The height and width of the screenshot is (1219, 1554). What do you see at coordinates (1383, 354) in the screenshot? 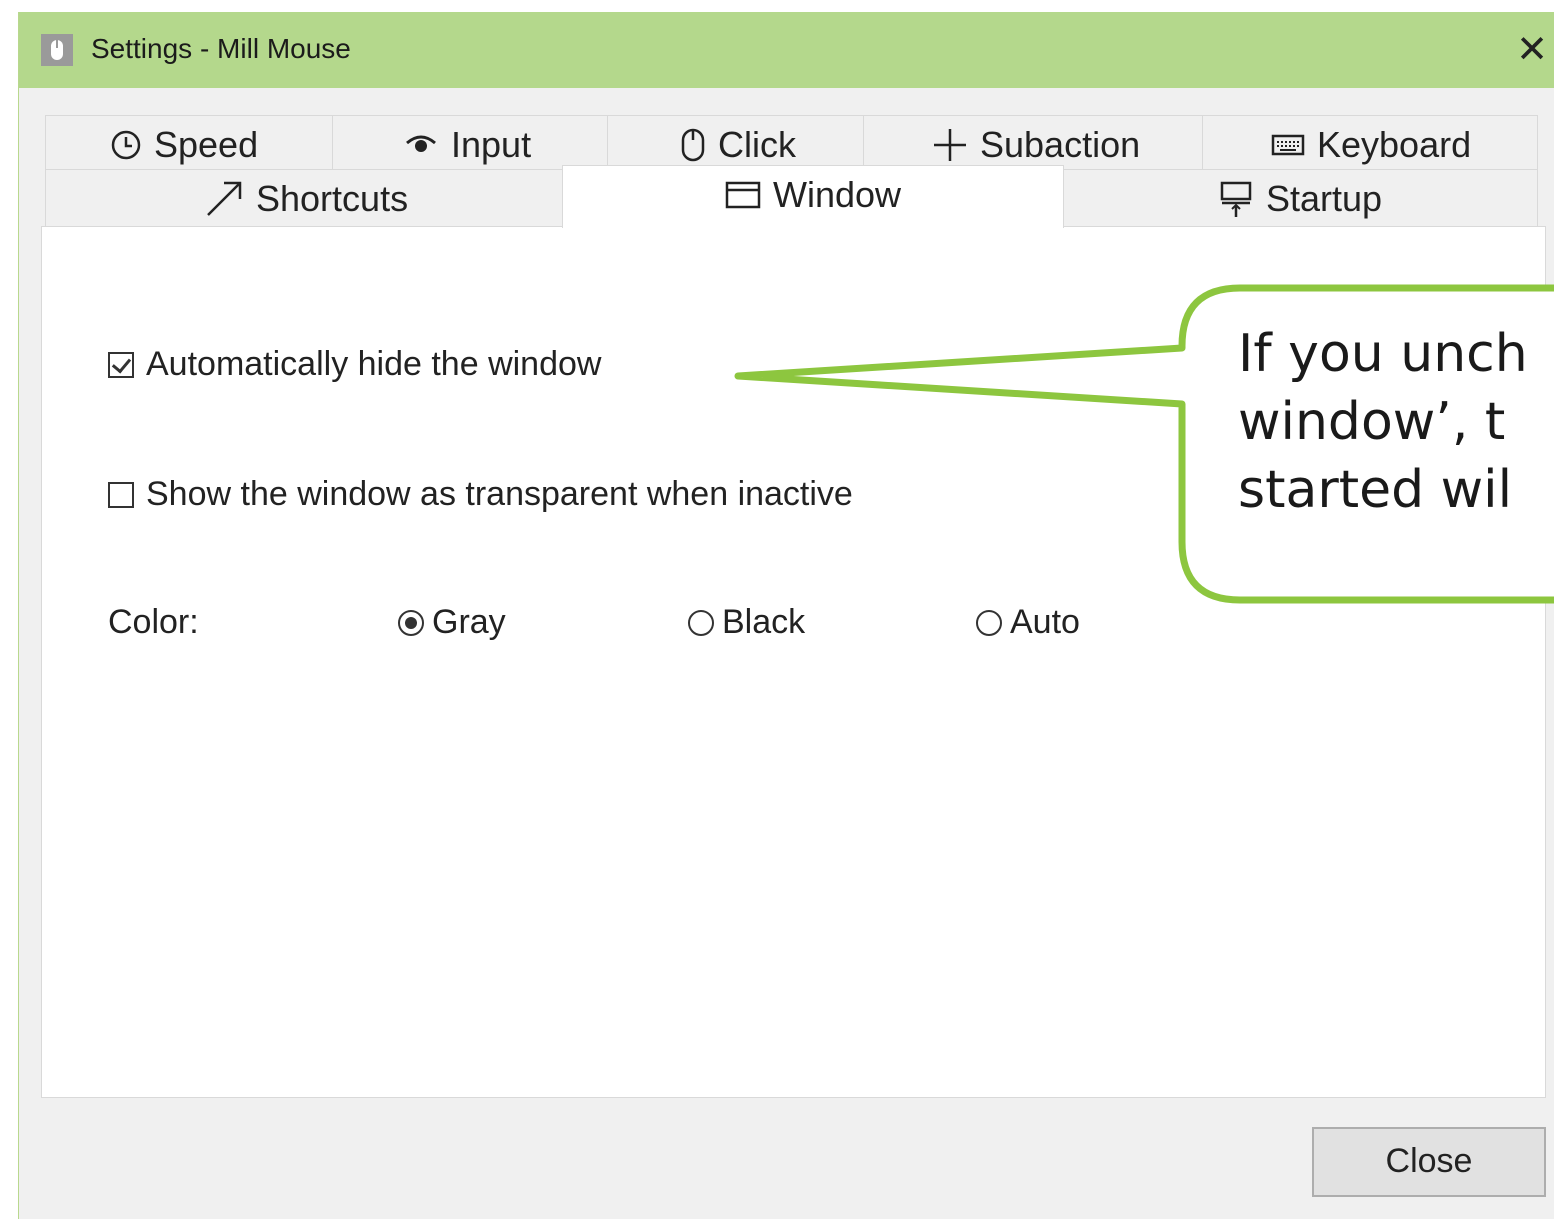
I see `callout-line-1: If you unch` at bounding box center [1383, 354].